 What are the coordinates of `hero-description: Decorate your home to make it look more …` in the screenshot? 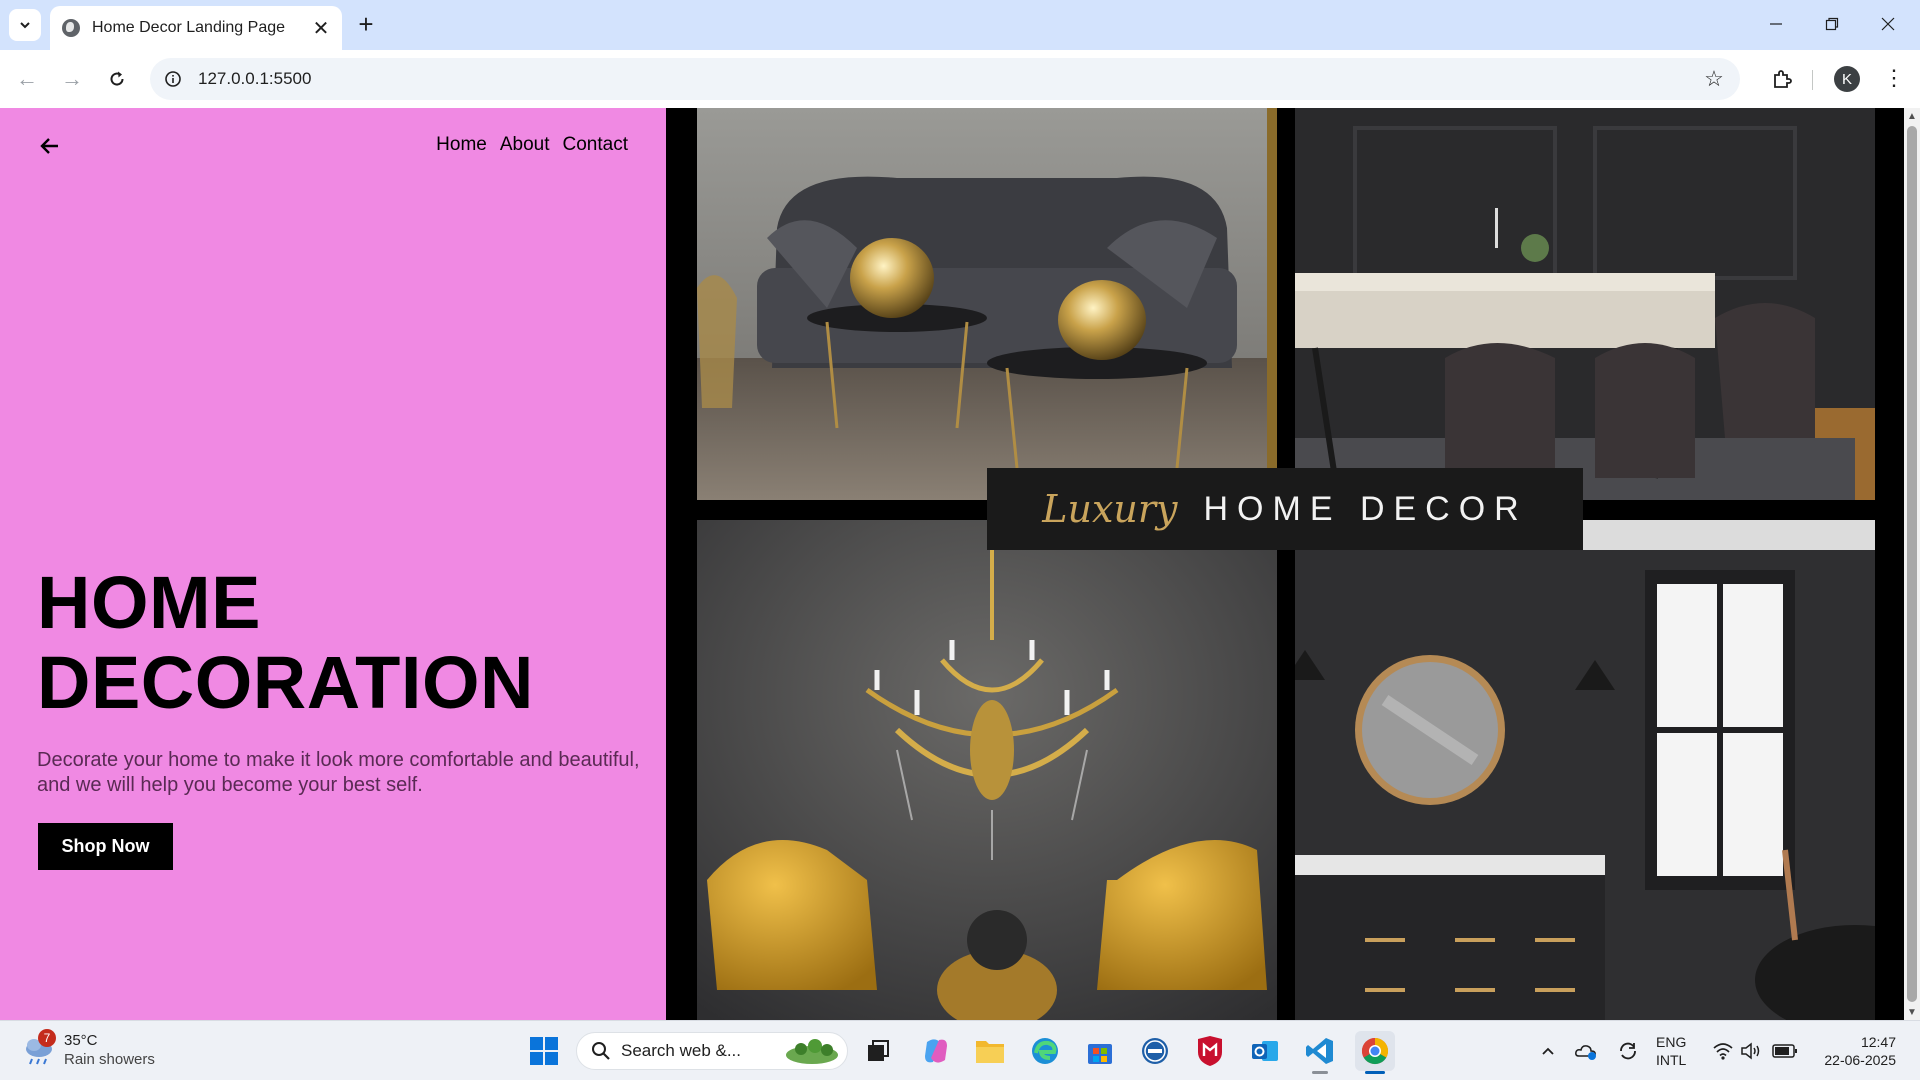 It's located at (338, 772).